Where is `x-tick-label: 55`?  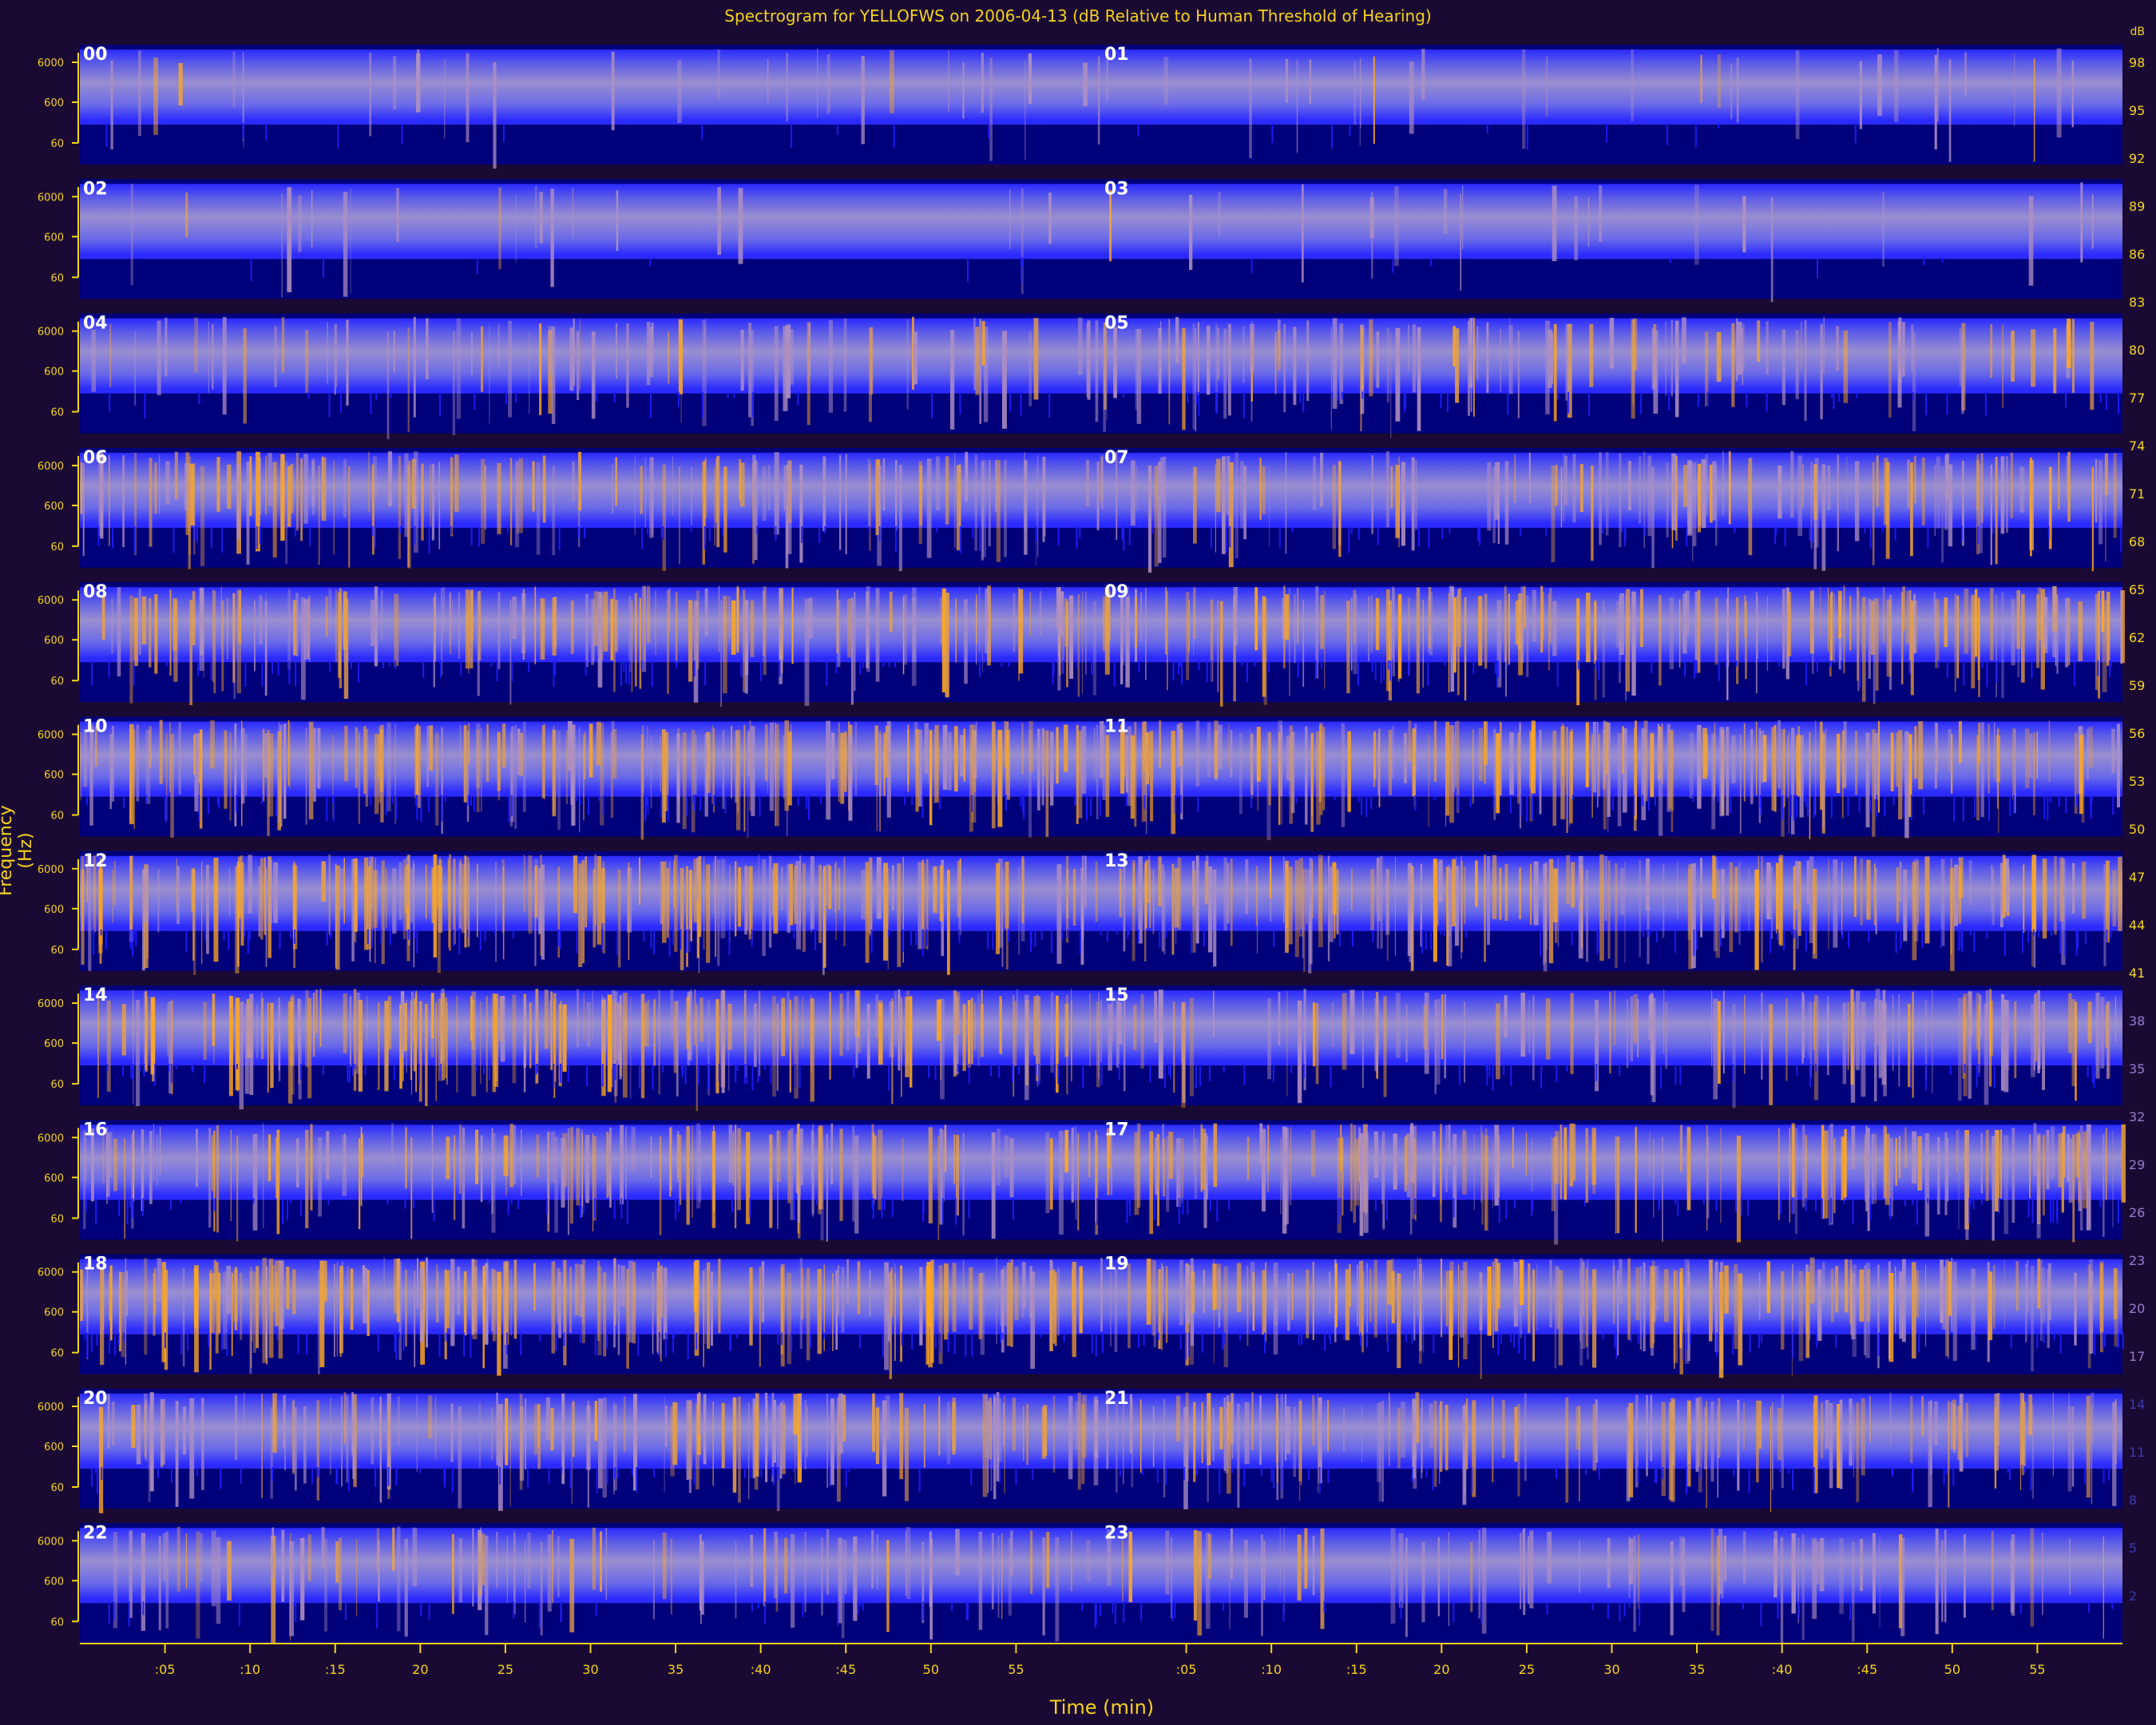
x-tick-label: 55 is located at coordinates (1016, 1670).